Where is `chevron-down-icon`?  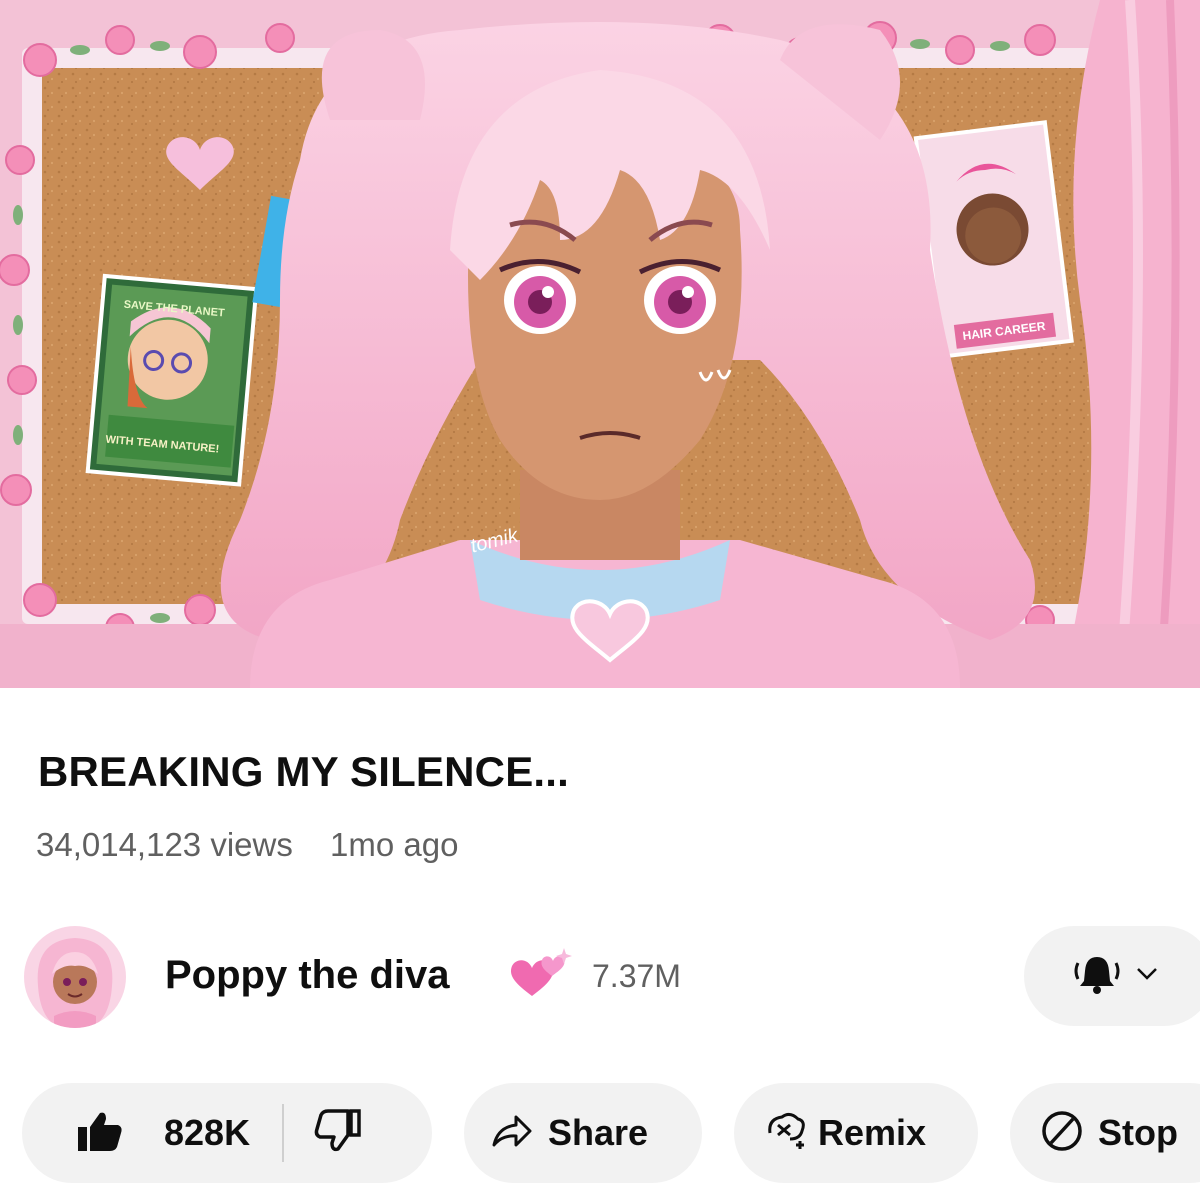 chevron-down-icon is located at coordinates (1147, 976).